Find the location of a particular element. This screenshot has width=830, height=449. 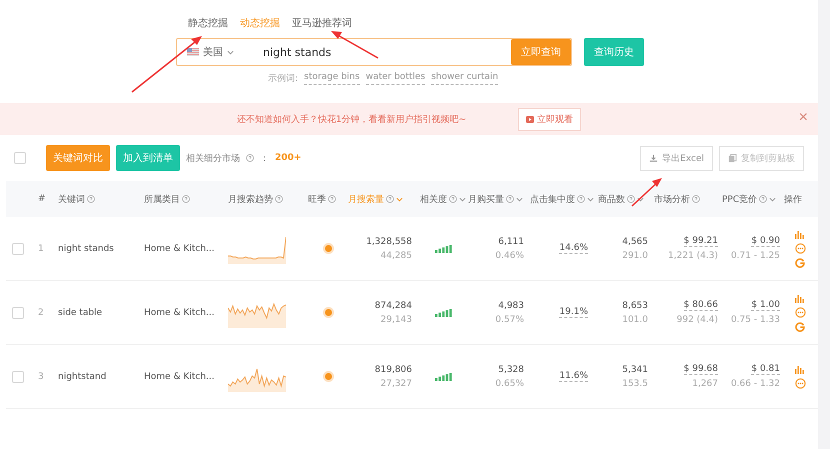

product-count: 5,341 is located at coordinates (635, 369).